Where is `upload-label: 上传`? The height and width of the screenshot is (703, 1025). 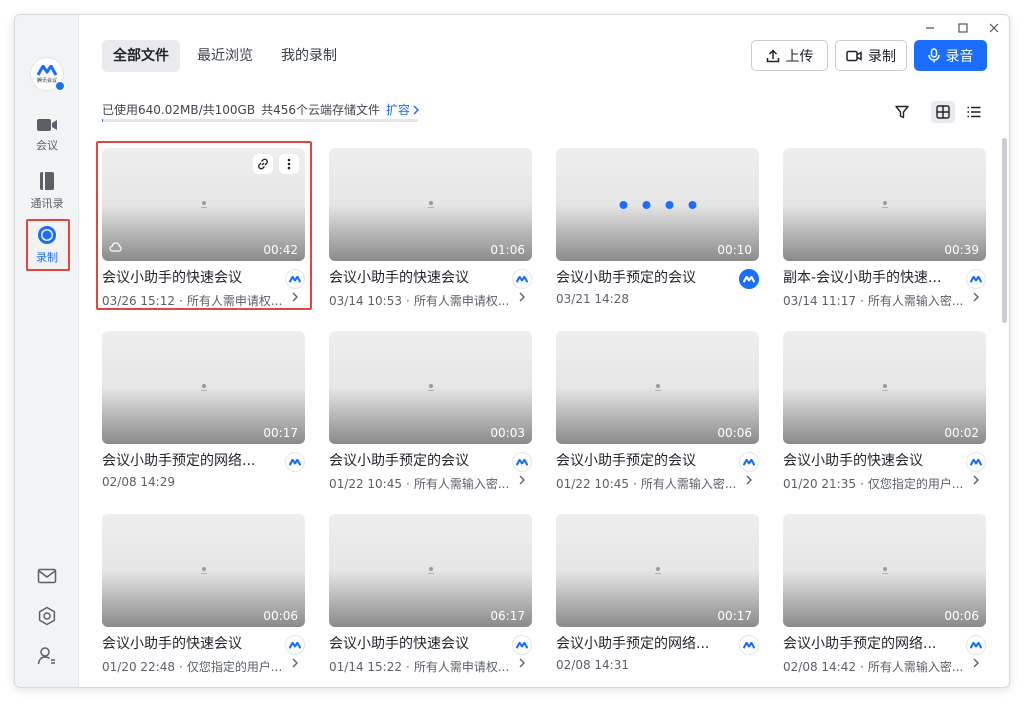
upload-label: 上传 is located at coordinates (799, 56).